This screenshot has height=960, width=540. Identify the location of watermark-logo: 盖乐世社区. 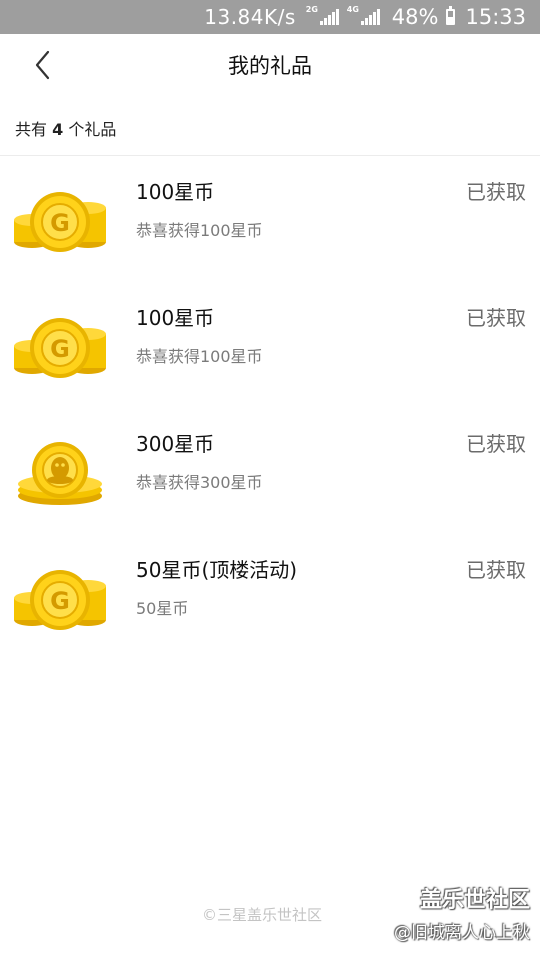
(474, 900).